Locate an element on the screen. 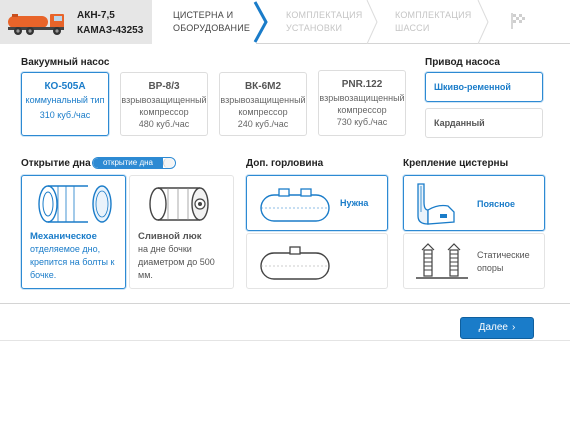 The height and width of the screenshot is (425, 570). neck-option-needed: Нужна is located at coordinates (317, 203).